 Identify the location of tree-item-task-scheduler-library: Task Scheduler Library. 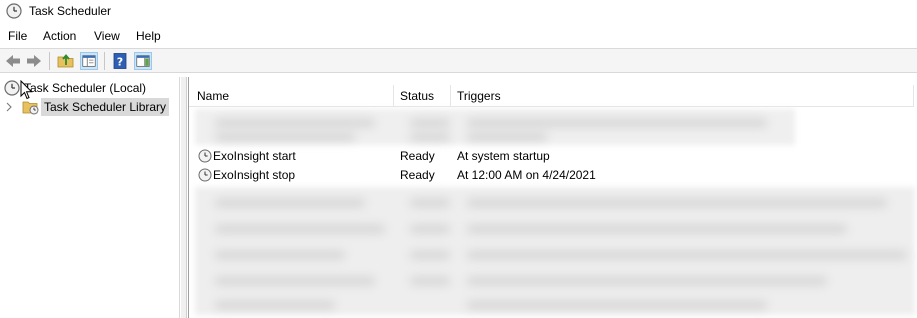
(87, 107).